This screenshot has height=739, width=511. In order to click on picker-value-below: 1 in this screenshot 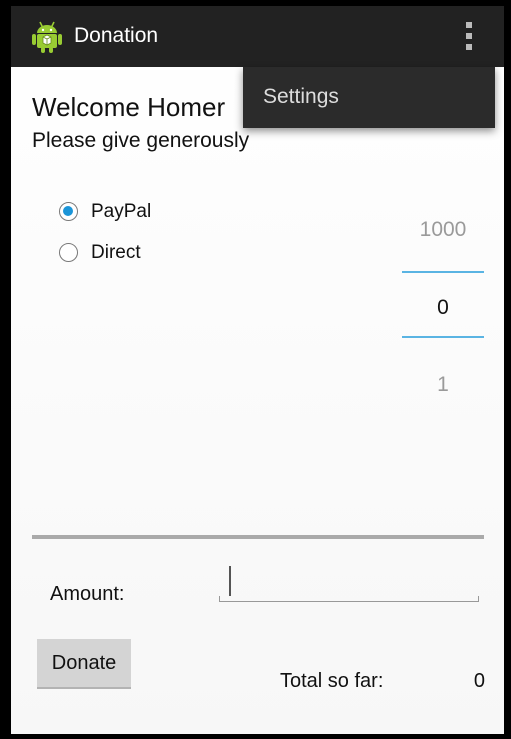, I will do `click(443, 385)`.